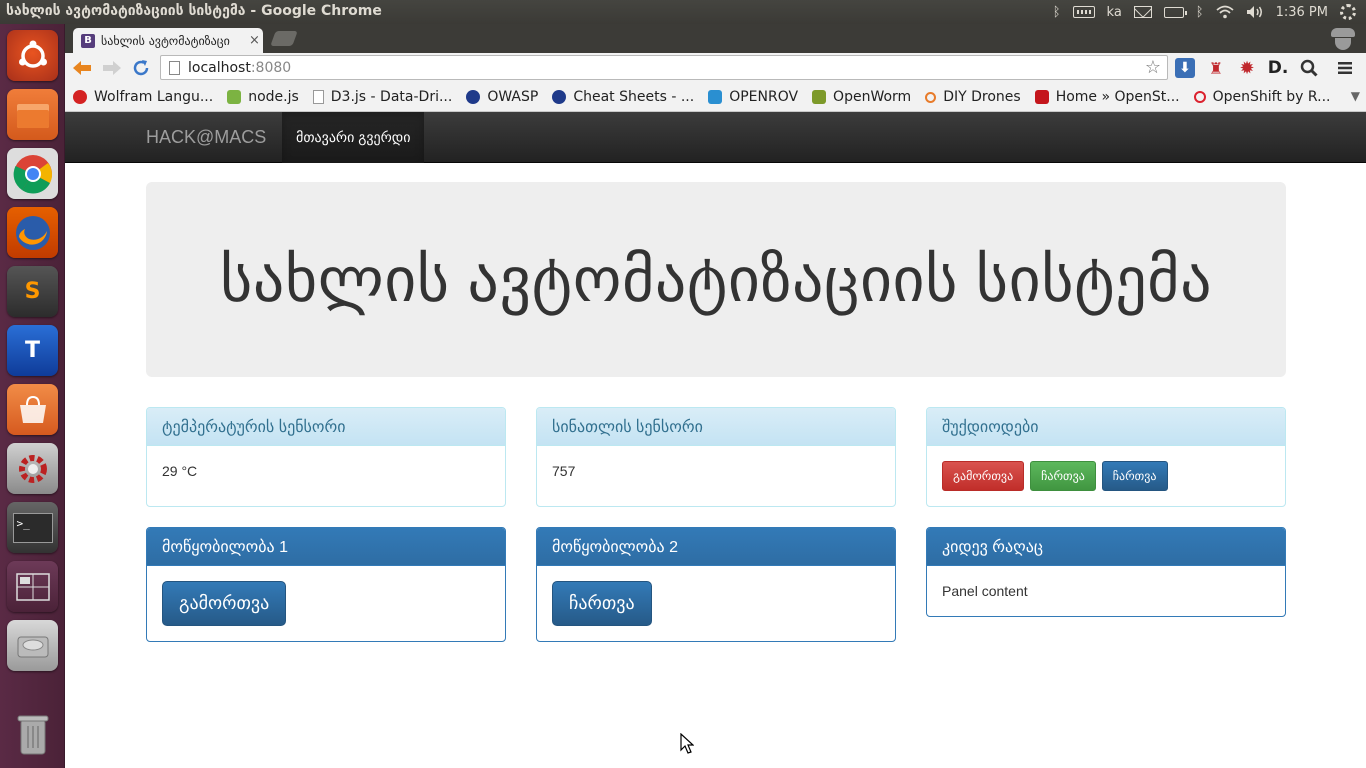 The image size is (1366, 768). Describe the element at coordinates (1106, 572) in the screenshot. I see `other-panel: კიდევ რაღაც Panel content` at that location.